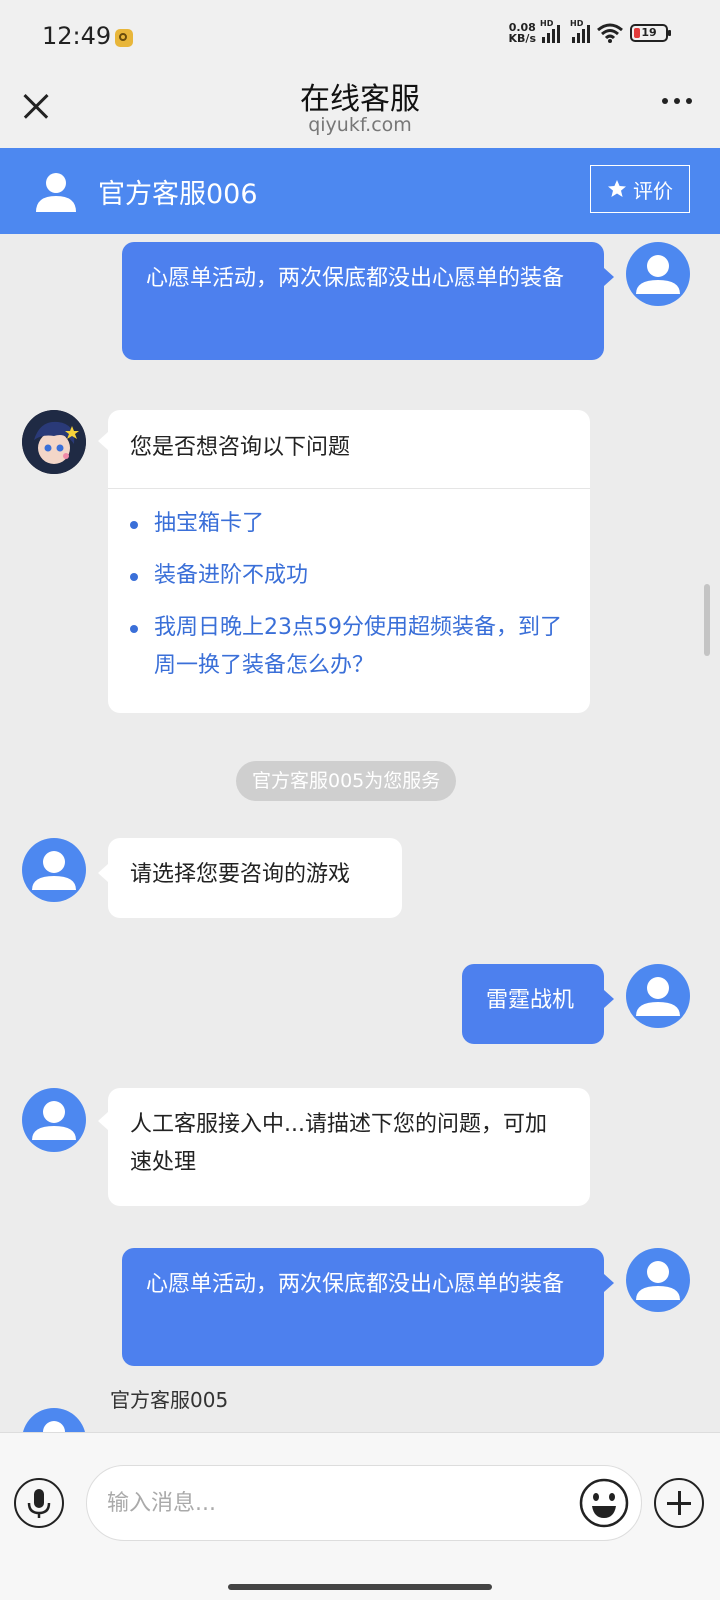 This screenshot has height=1600, width=720. I want to click on message-input, so click(364, 1503).